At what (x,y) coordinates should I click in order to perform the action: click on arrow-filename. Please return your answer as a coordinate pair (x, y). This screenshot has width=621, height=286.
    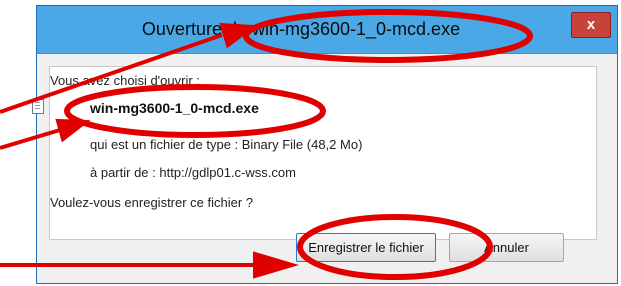
    Looking at the image, I should click on (30, 139).